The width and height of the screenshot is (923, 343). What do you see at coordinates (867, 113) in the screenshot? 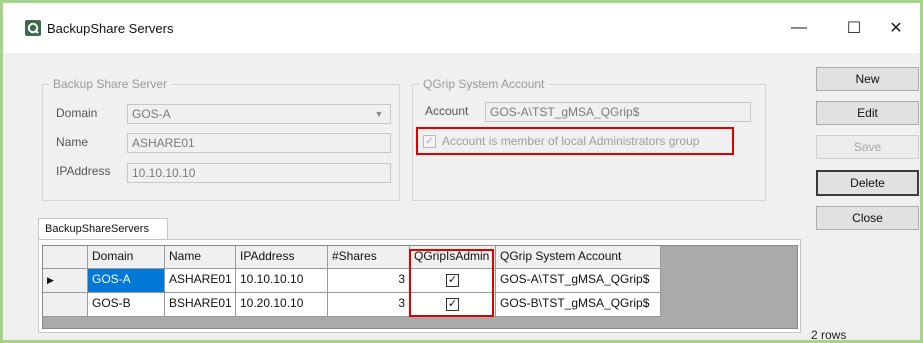
I see `edit-button: Edit` at bounding box center [867, 113].